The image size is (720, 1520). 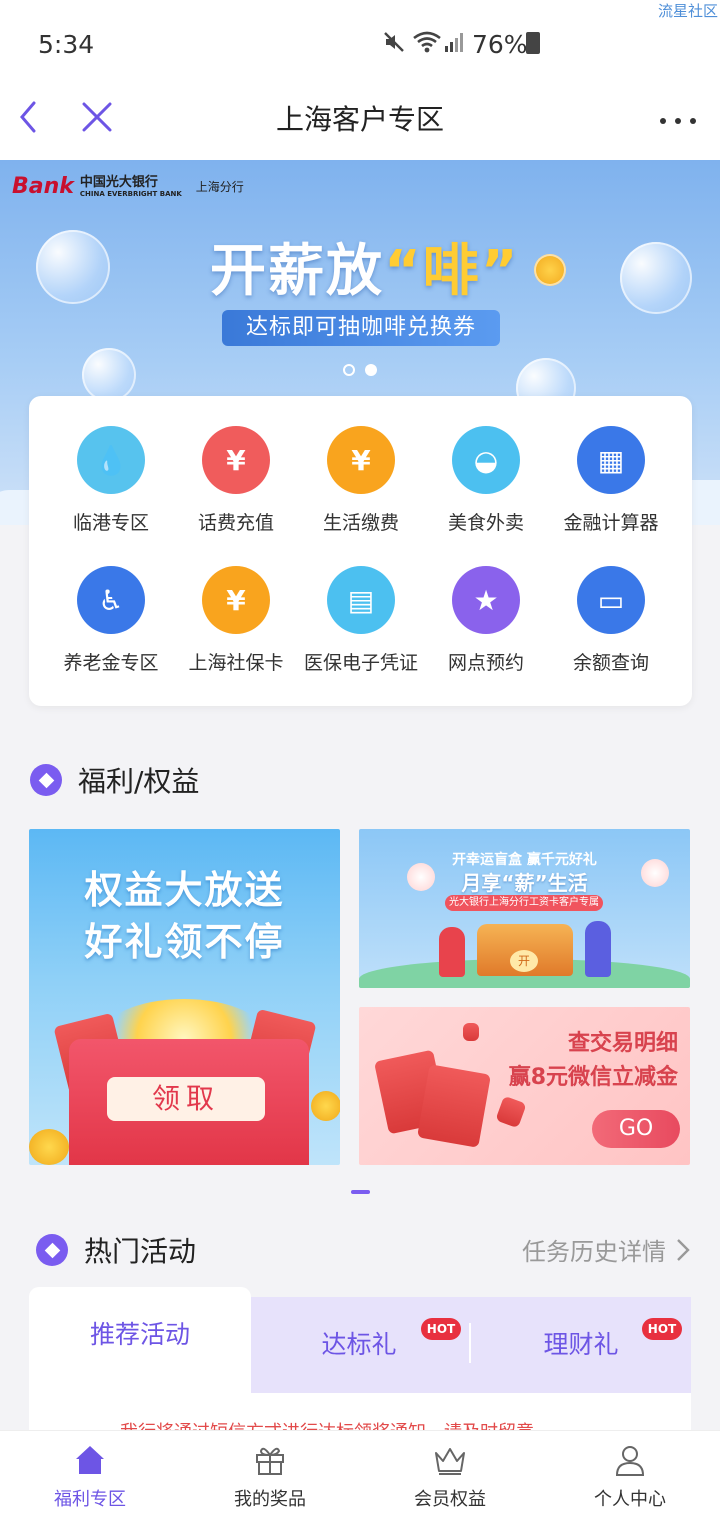 What do you see at coordinates (394, 44) in the screenshot?
I see `mute-icon` at bounding box center [394, 44].